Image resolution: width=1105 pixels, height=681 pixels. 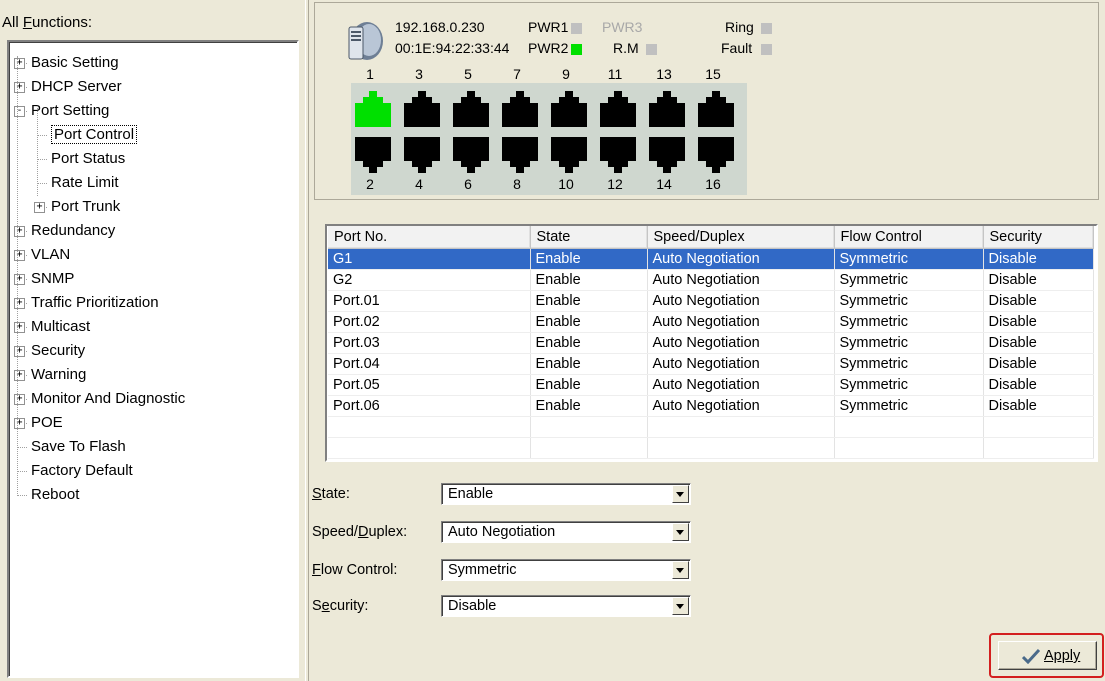 What do you see at coordinates (95, 303) in the screenshot?
I see `tree-item-traffic-prioritization: Traffic Prioritization` at bounding box center [95, 303].